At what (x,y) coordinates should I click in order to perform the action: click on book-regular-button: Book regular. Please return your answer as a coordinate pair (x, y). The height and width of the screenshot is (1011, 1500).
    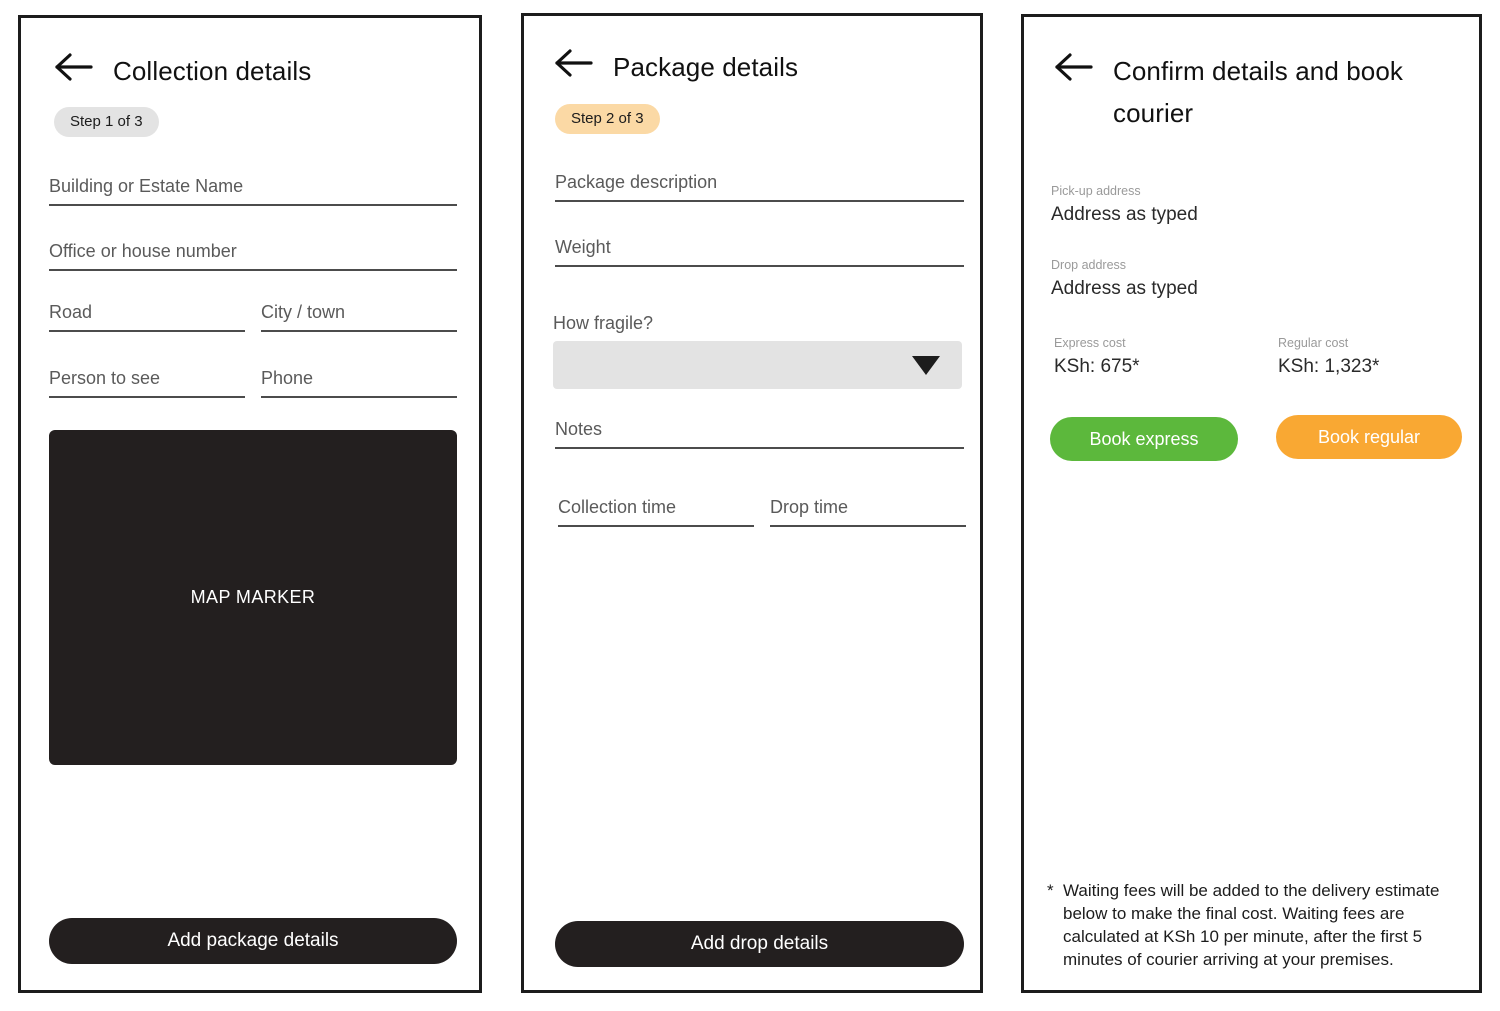
    Looking at the image, I should click on (1369, 437).